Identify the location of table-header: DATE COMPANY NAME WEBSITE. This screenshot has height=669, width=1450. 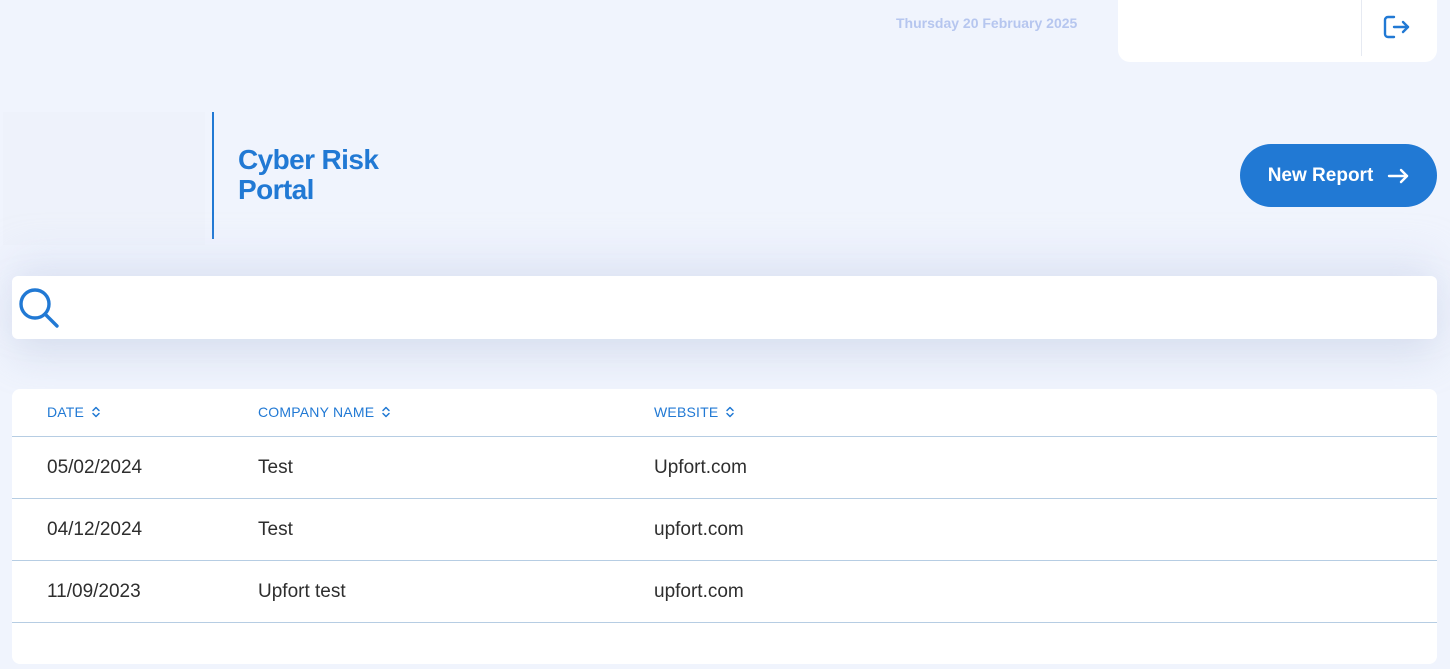
(724, 413).